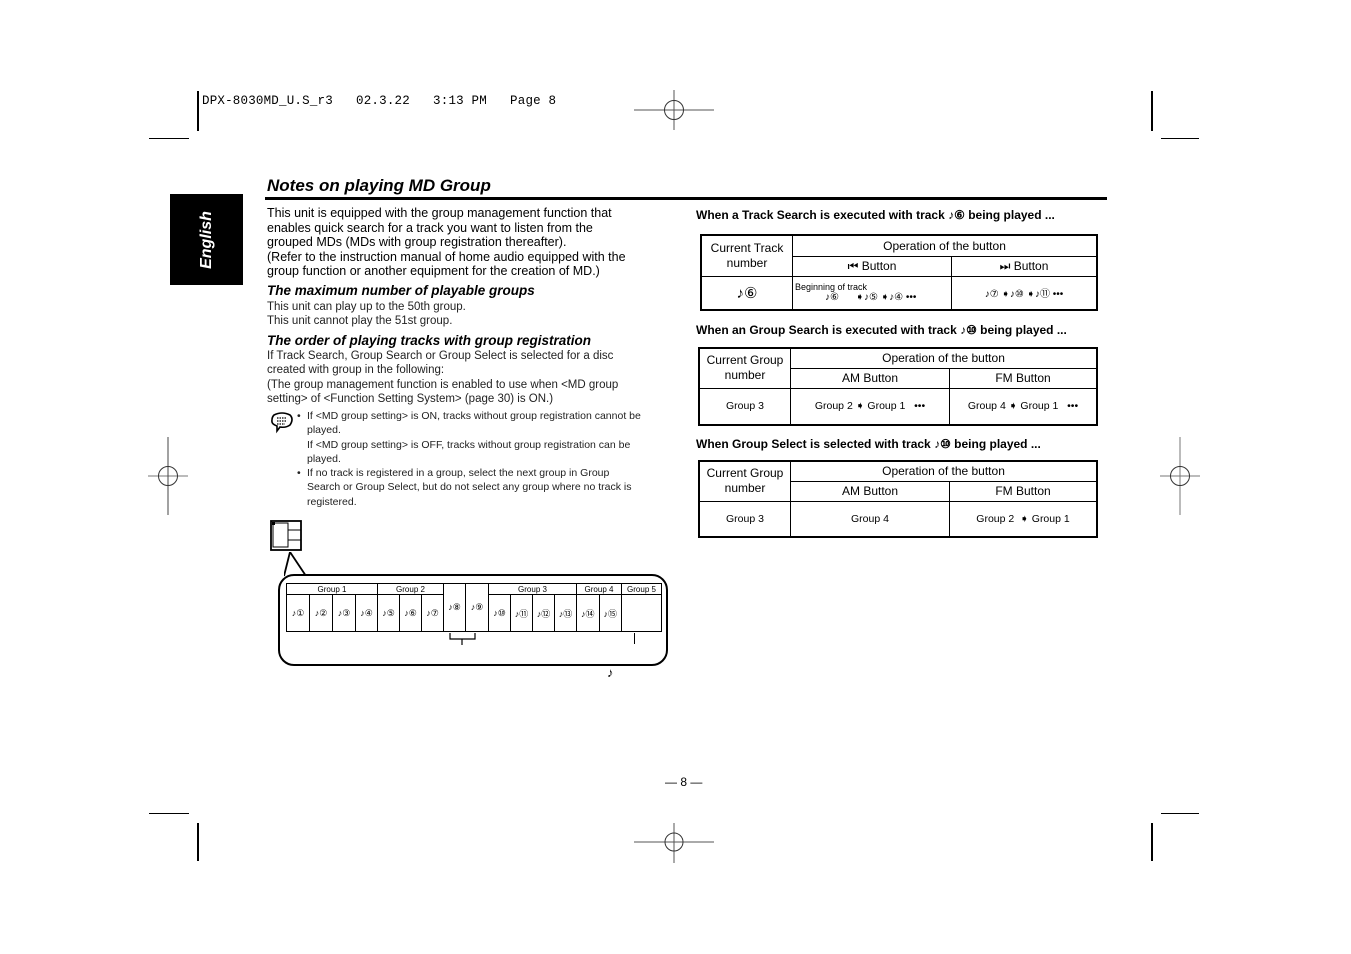 Image resolution: width=1351 pixels, height=954 pixels. Describe the element at coordinates (1023, 519) in the screenshot. I see `fm-button-result: Group 2 ➧ Group 1` at that location.